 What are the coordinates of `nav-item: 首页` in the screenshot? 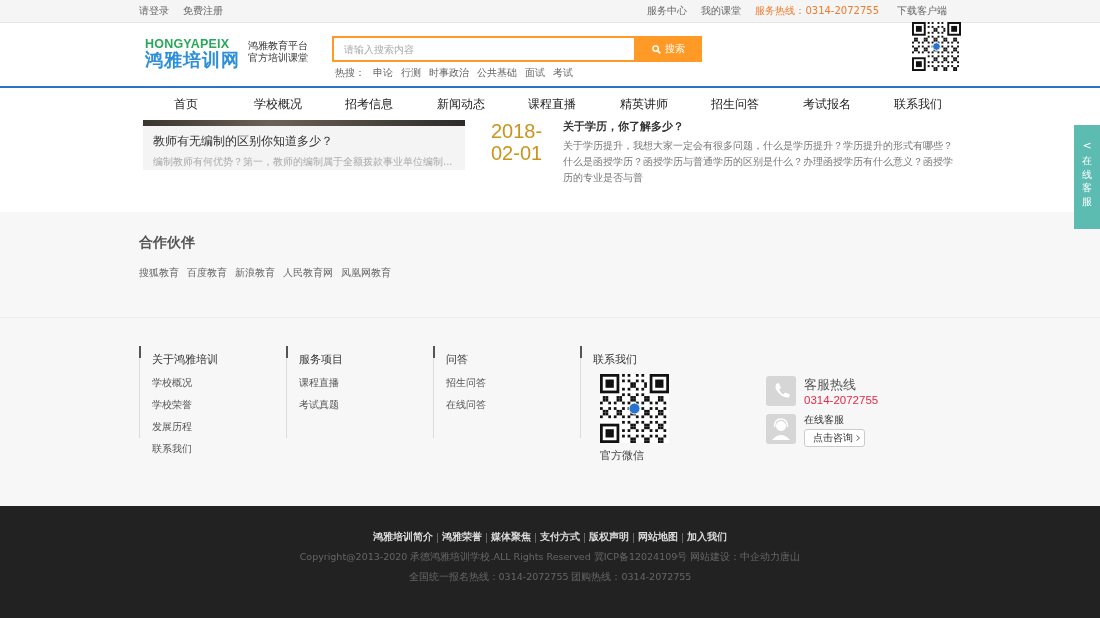 It's located at (186, 104).